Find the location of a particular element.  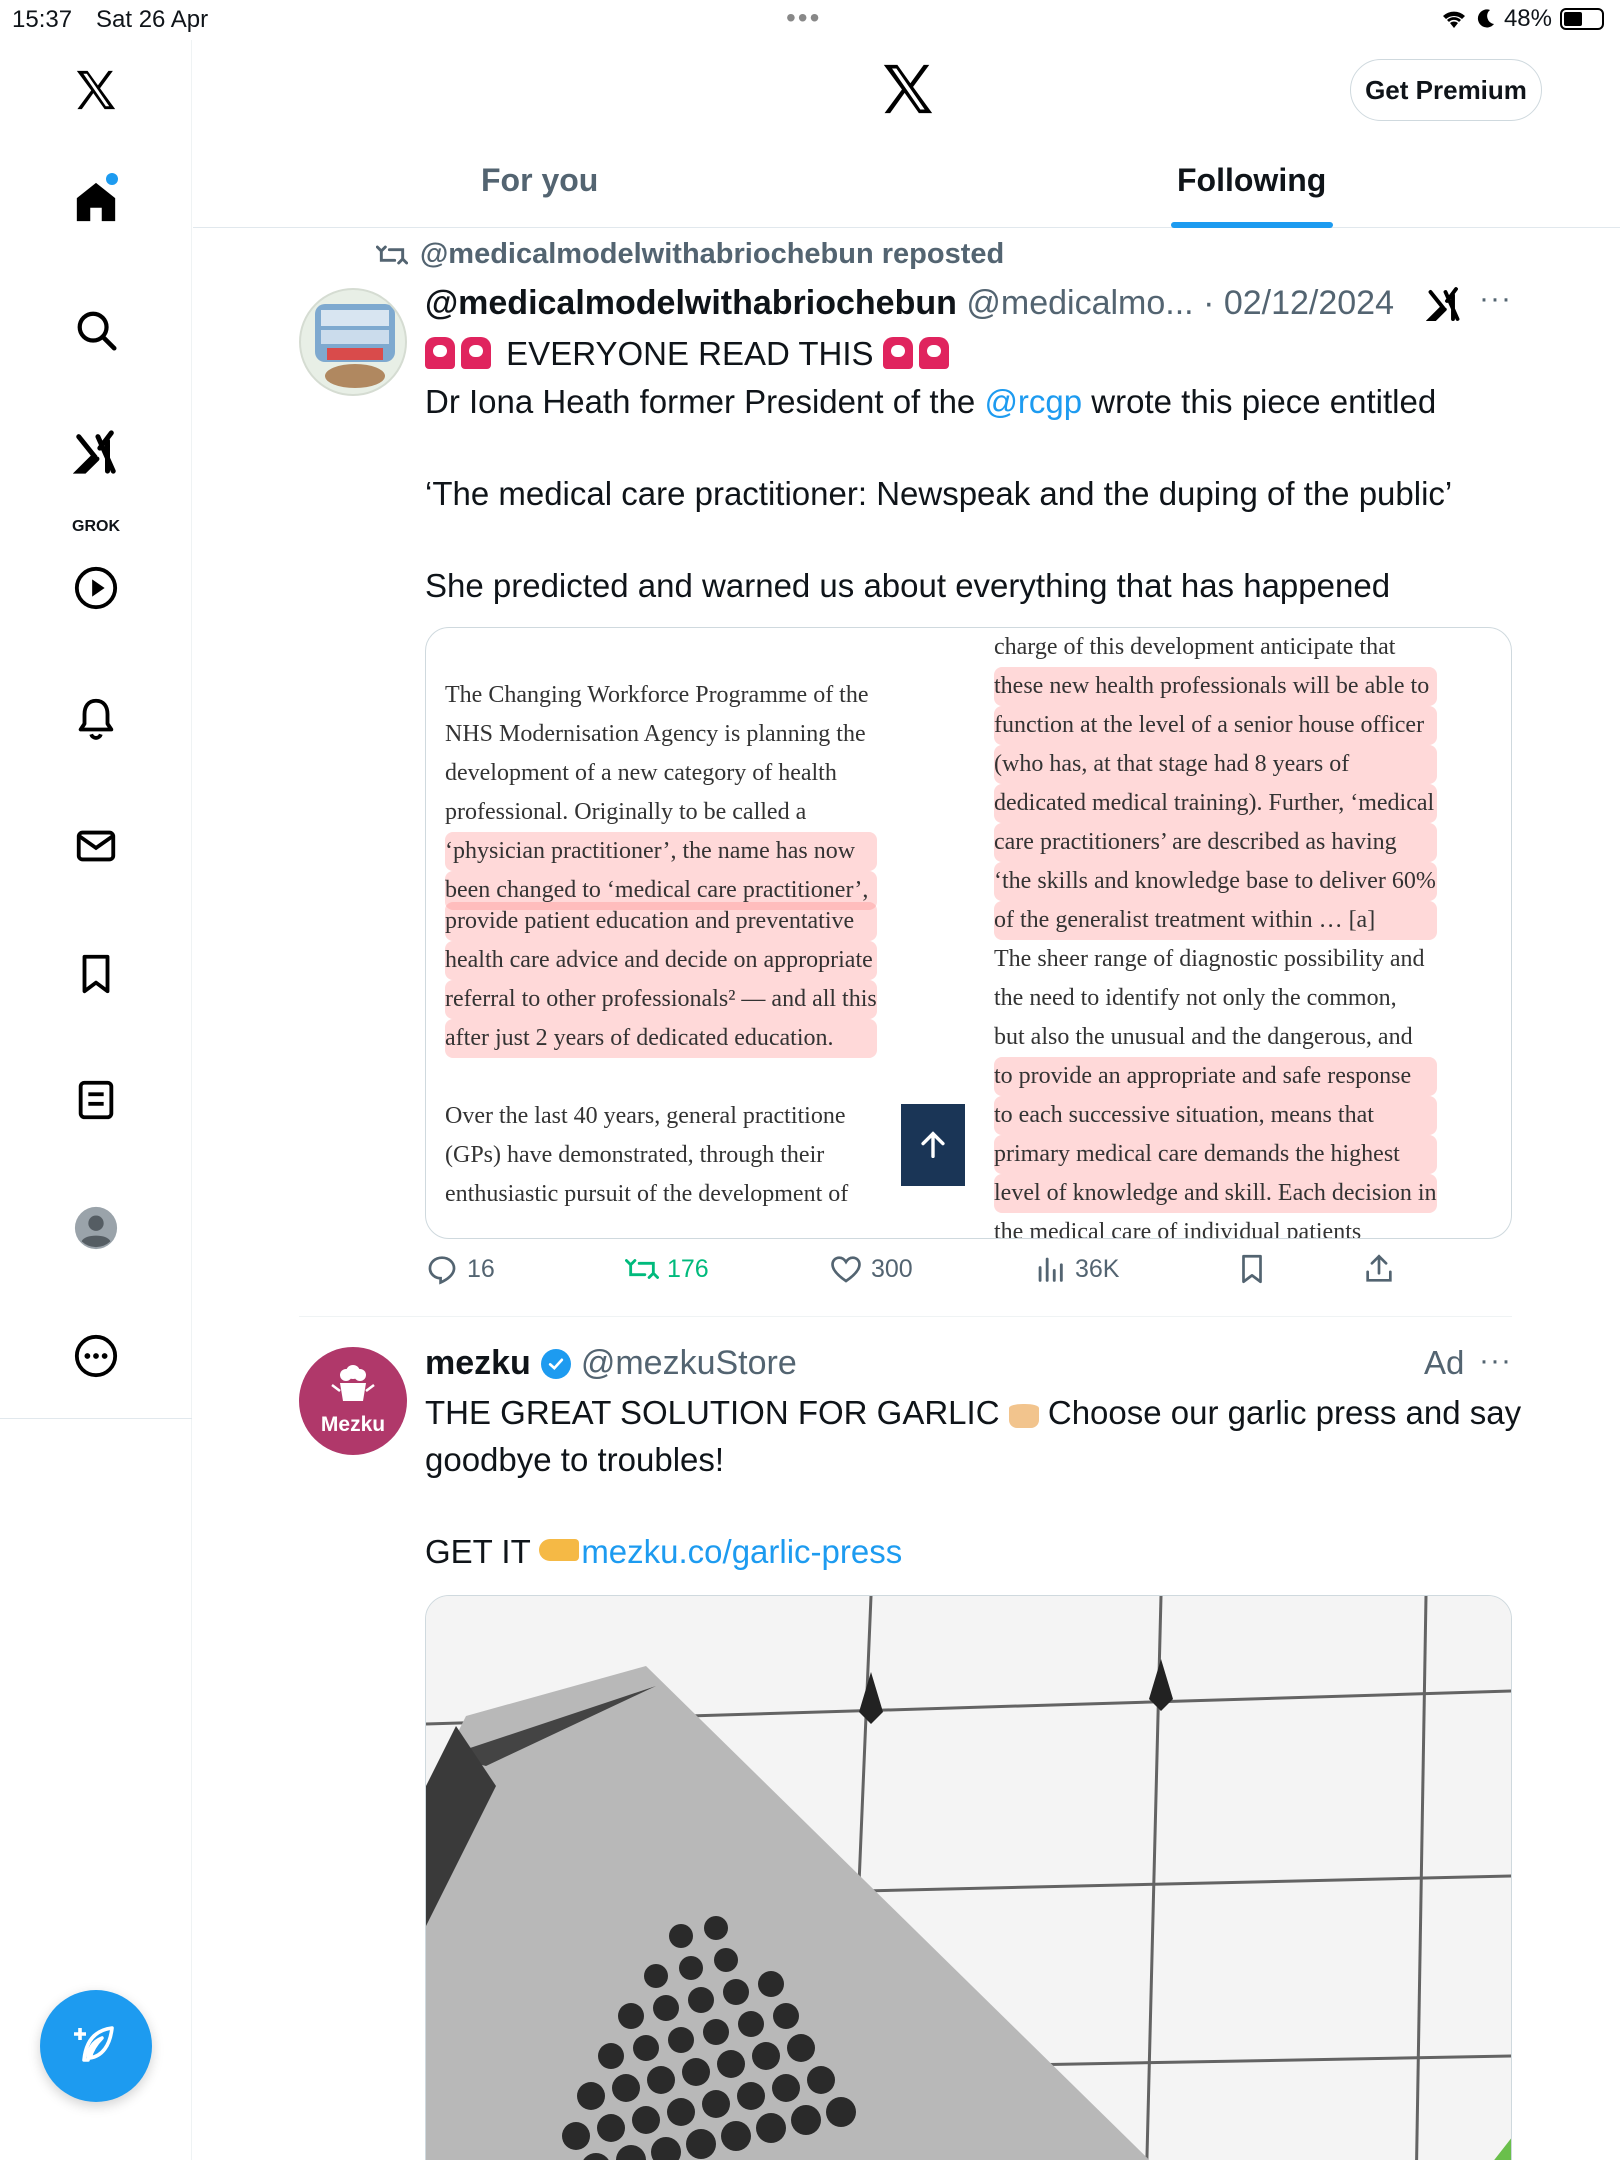

bookmark-button is located at coordinates (1252, 1269).